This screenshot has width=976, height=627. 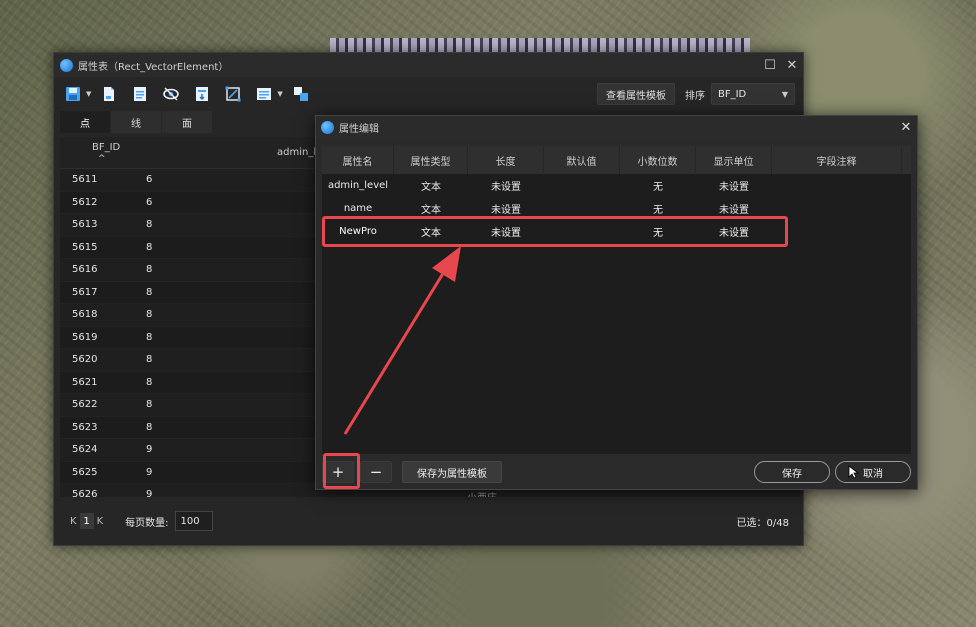 I want to click on cell-name: name, so click(x=358, y=208).